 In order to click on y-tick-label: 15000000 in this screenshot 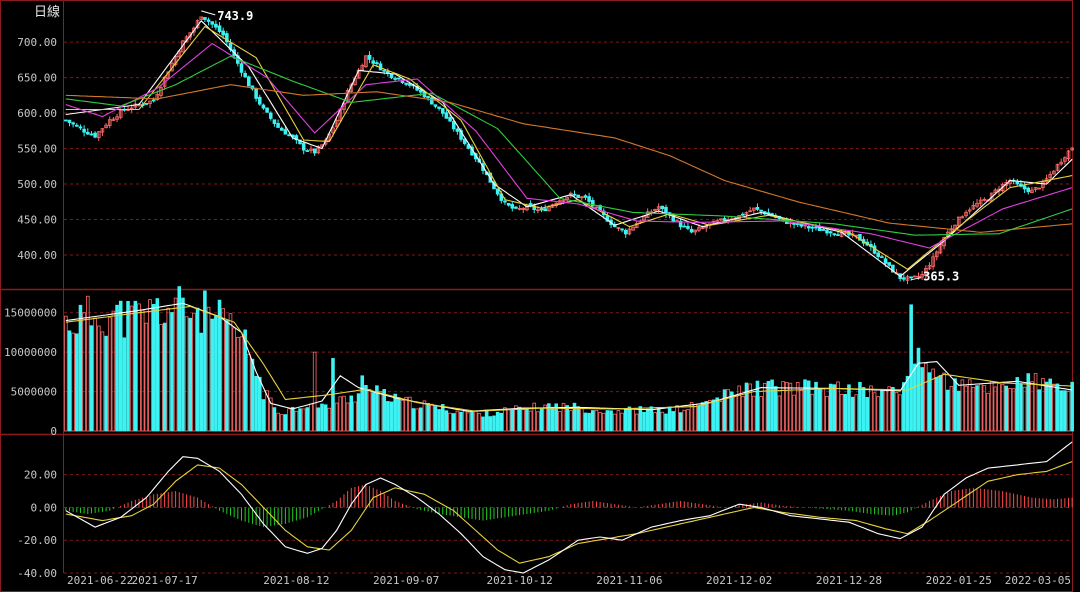, I will do `click(30, 313)`.